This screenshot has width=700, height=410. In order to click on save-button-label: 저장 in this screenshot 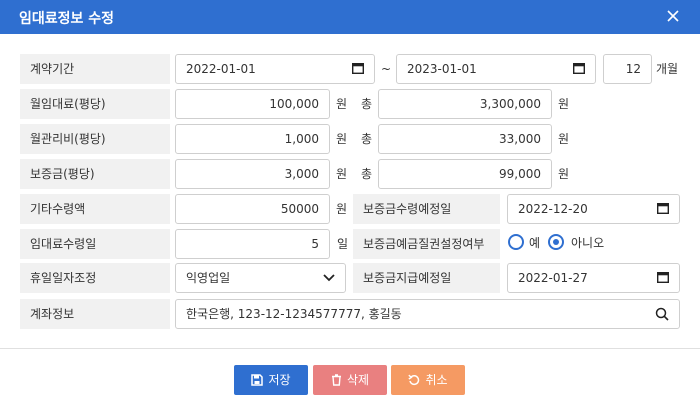, I will do `click(279, 380)`.